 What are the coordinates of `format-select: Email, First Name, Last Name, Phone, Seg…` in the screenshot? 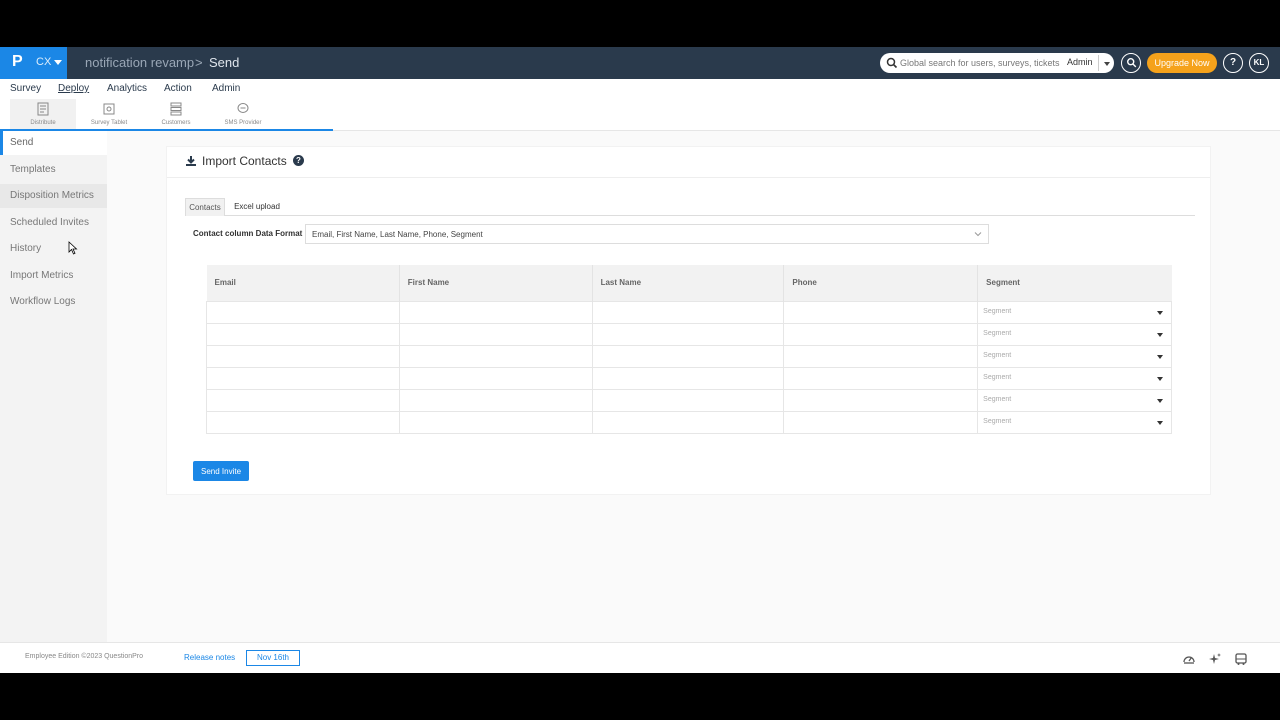 It's located at (647, 234).